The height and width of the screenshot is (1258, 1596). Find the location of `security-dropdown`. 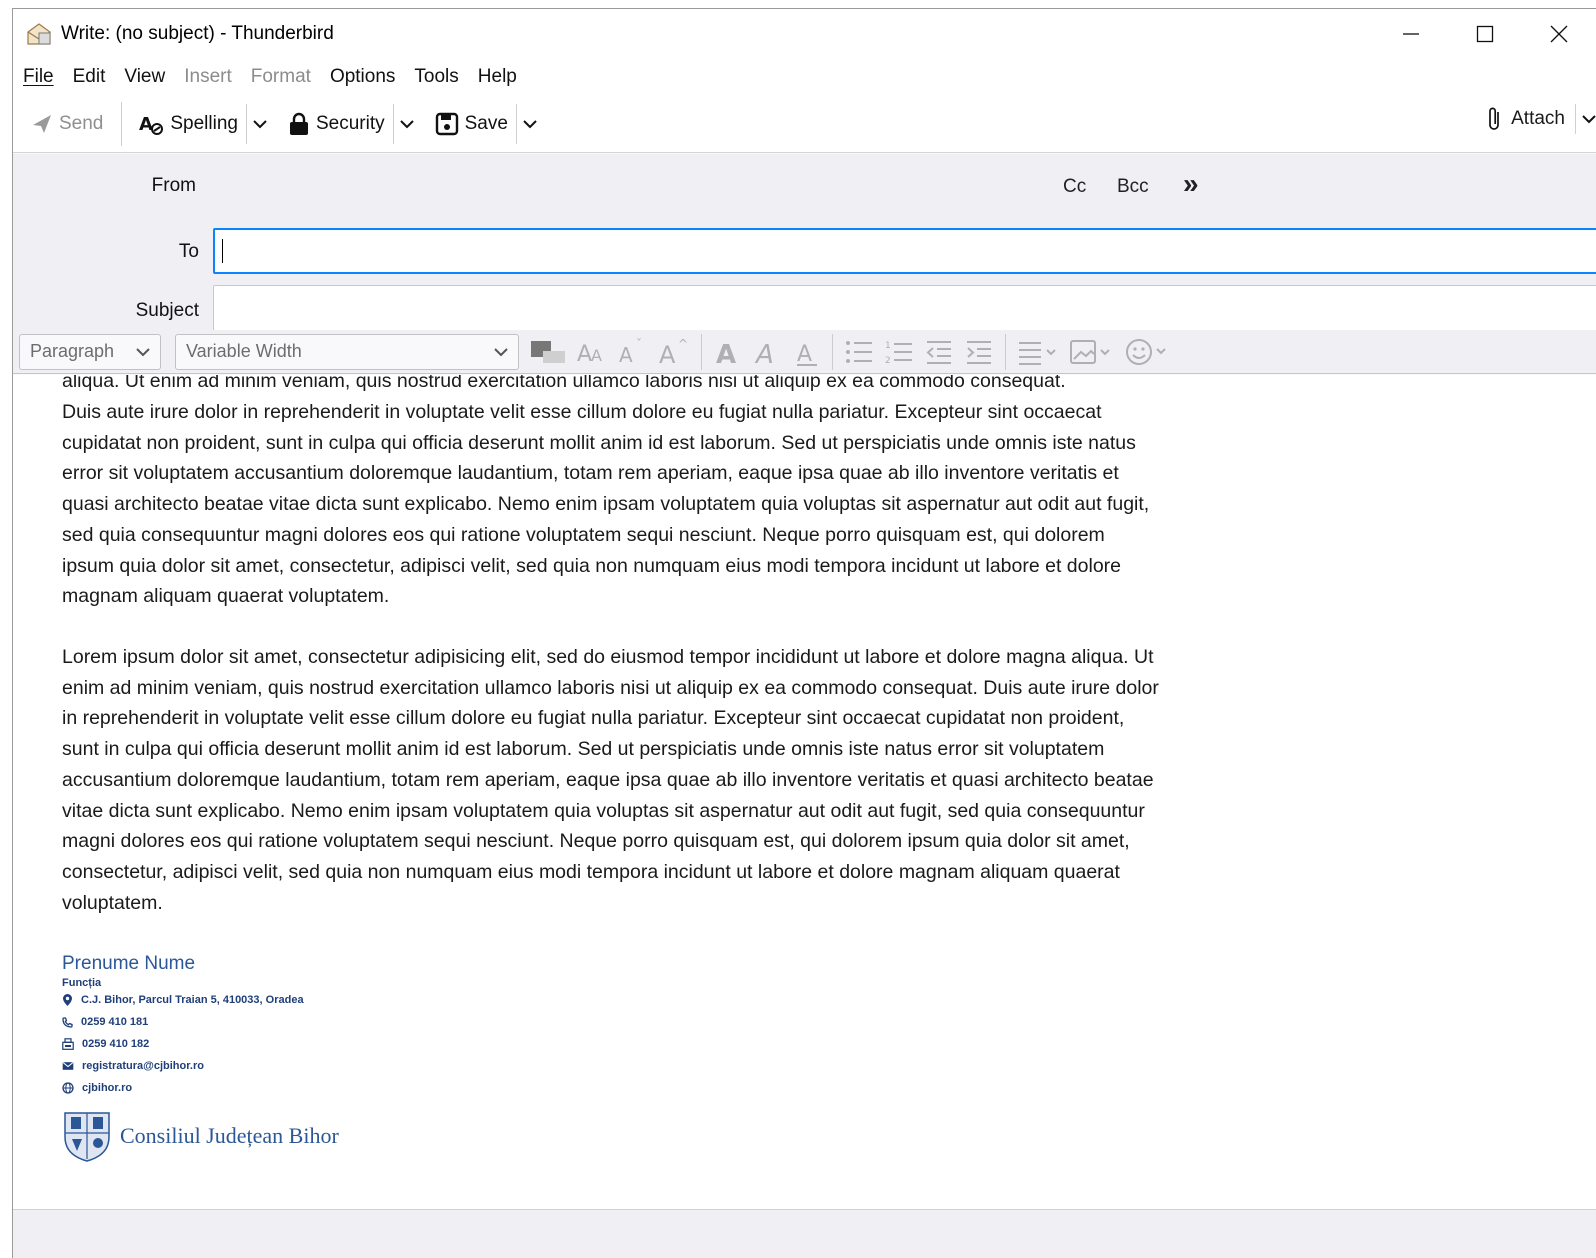

security-dropdown is located at coordinates (406, 123).